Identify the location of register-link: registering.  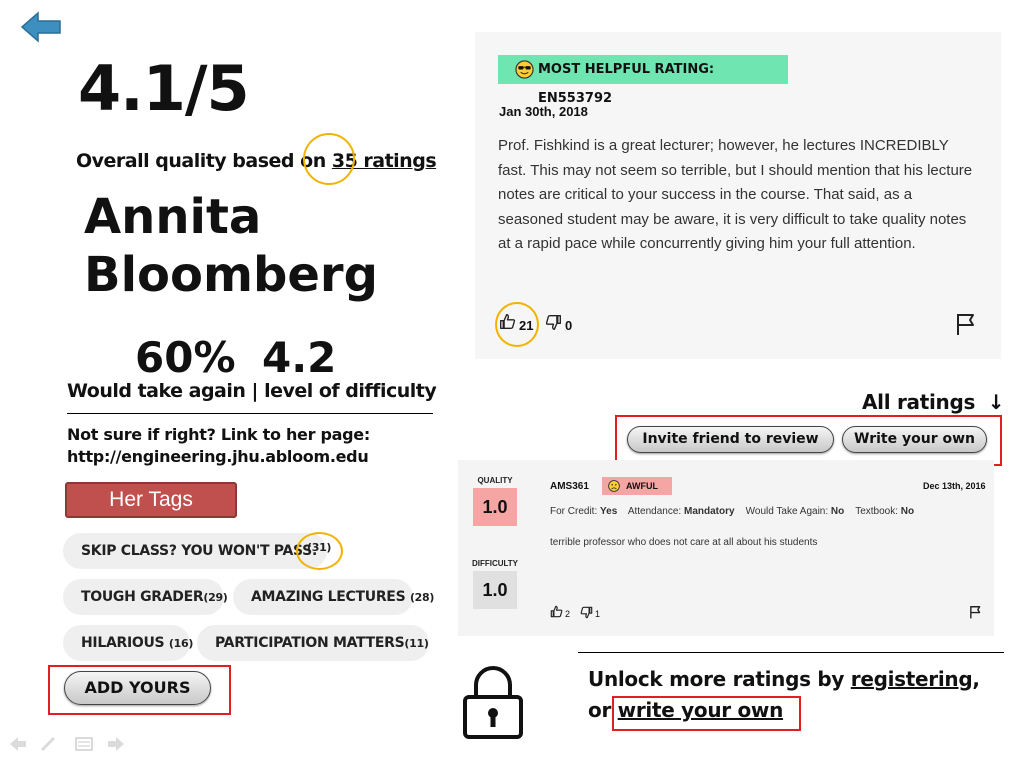
(912, 679).